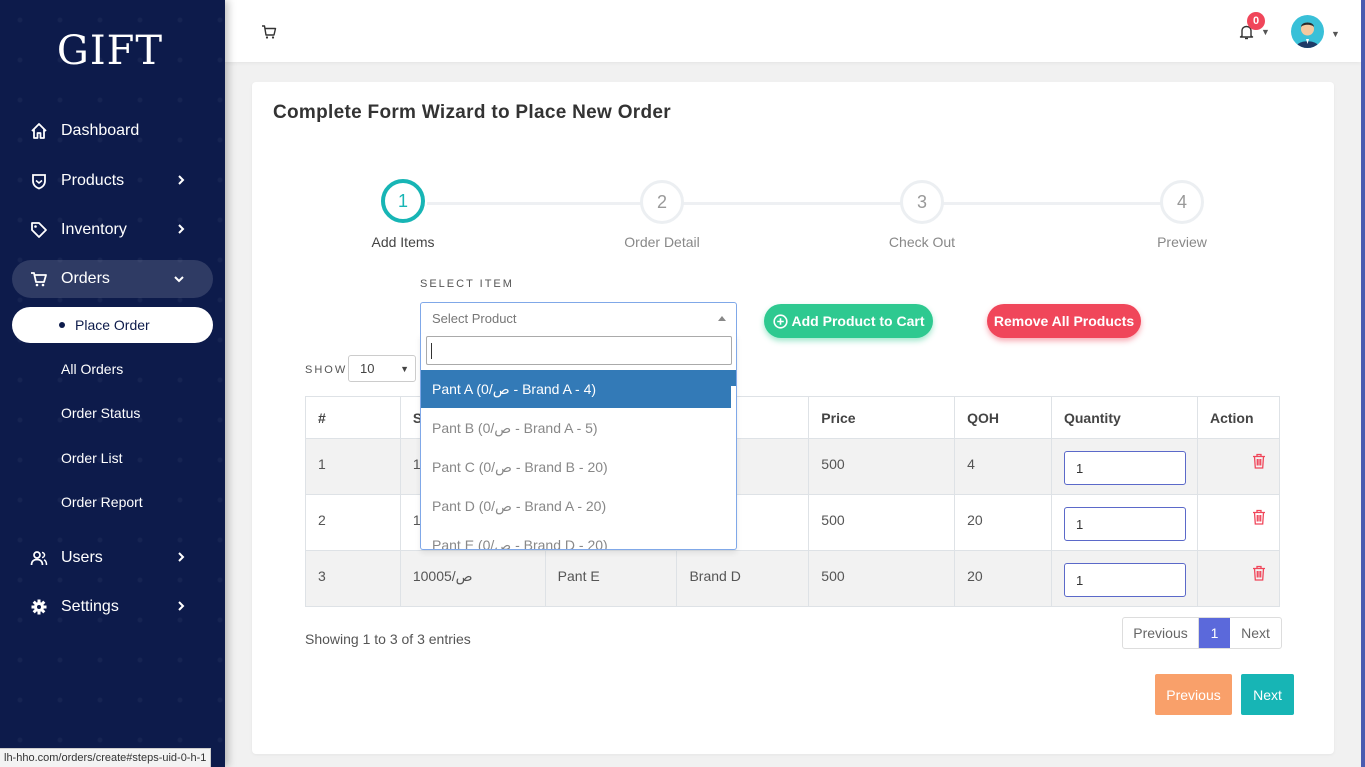  What do you see at coordinates (1214, 633) in the screenshot?
I see `pagination-page: 1` at bounding box center [1214, 633].